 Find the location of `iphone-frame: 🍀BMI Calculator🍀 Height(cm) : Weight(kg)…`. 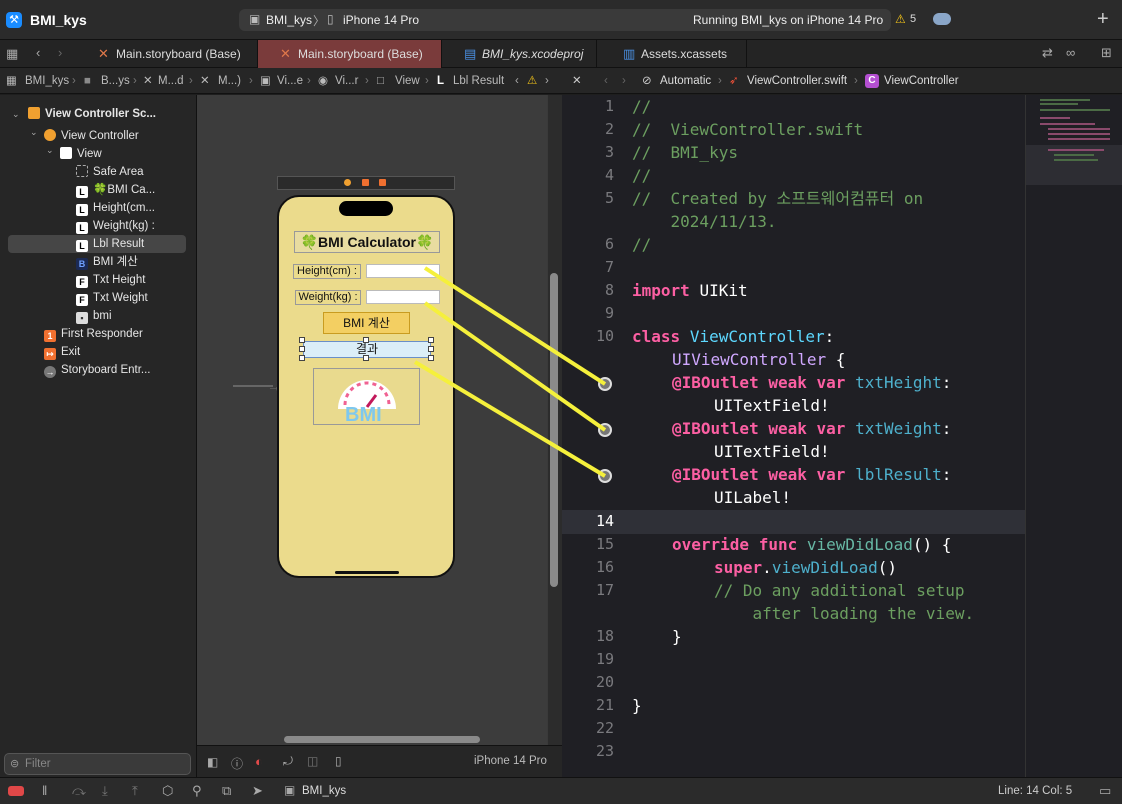

iphone-frame: 🍀BMI Calculator🍀 Height(cm) : Weight(kg)… is located at coordinates (366, 386).